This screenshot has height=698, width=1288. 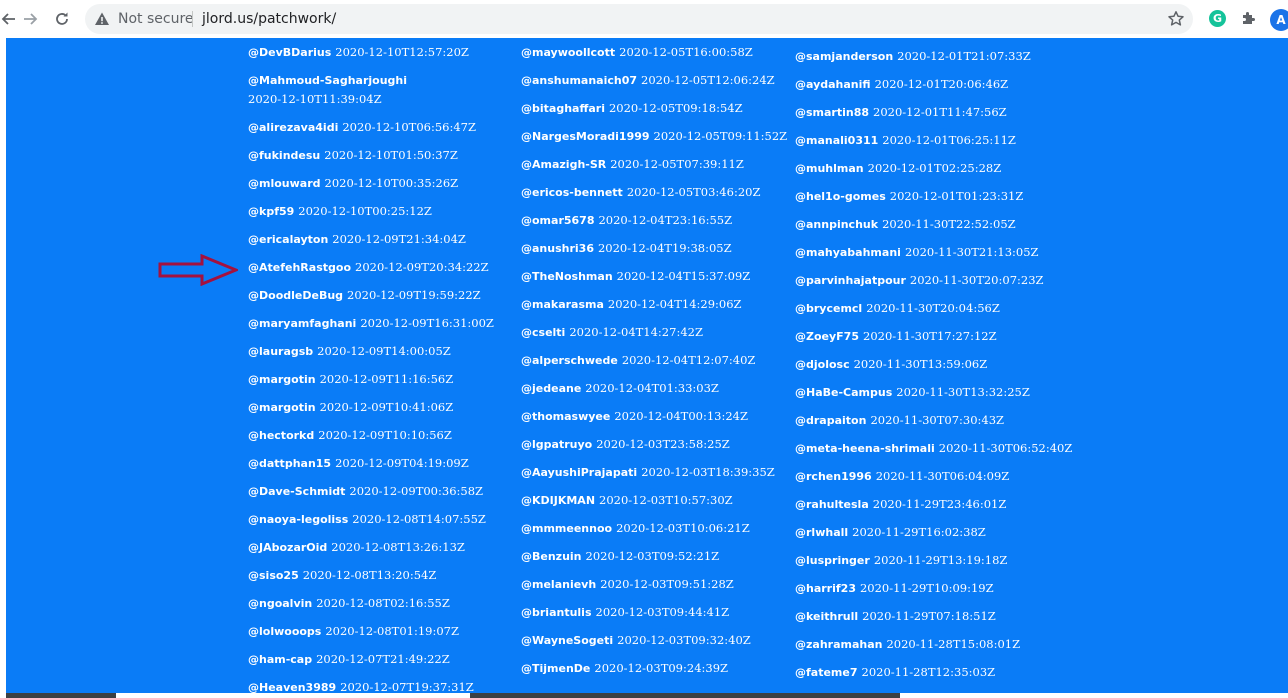 What do you see at coordinates (626, 248) in the screenshot?
I see `entry-row: @anushri36 2020-12-04T19:38:05Z` at bounding box center [626, 248].